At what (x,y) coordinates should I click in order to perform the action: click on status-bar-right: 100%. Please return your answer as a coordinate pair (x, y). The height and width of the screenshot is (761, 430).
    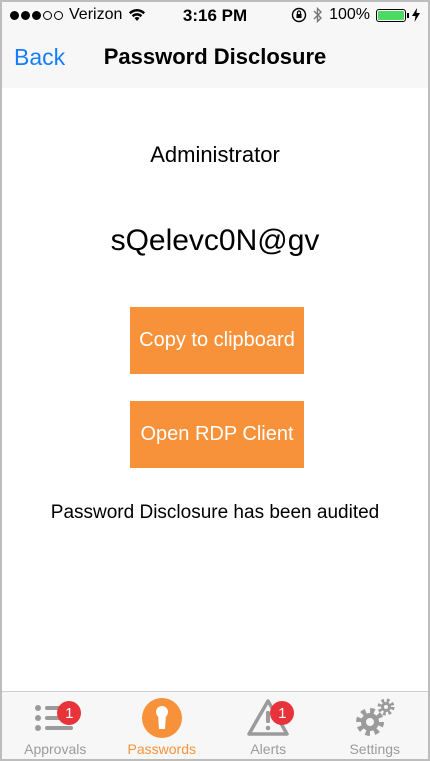
    Looking at the image, I should click on (355, 15).